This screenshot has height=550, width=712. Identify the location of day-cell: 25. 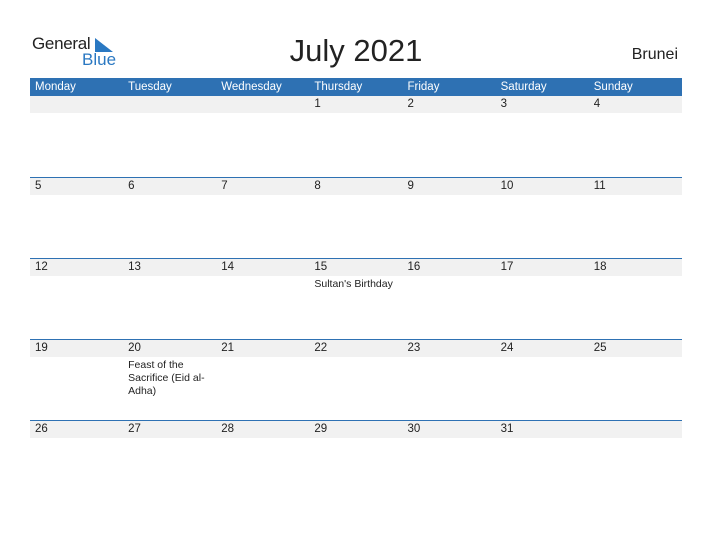
(635, 380).